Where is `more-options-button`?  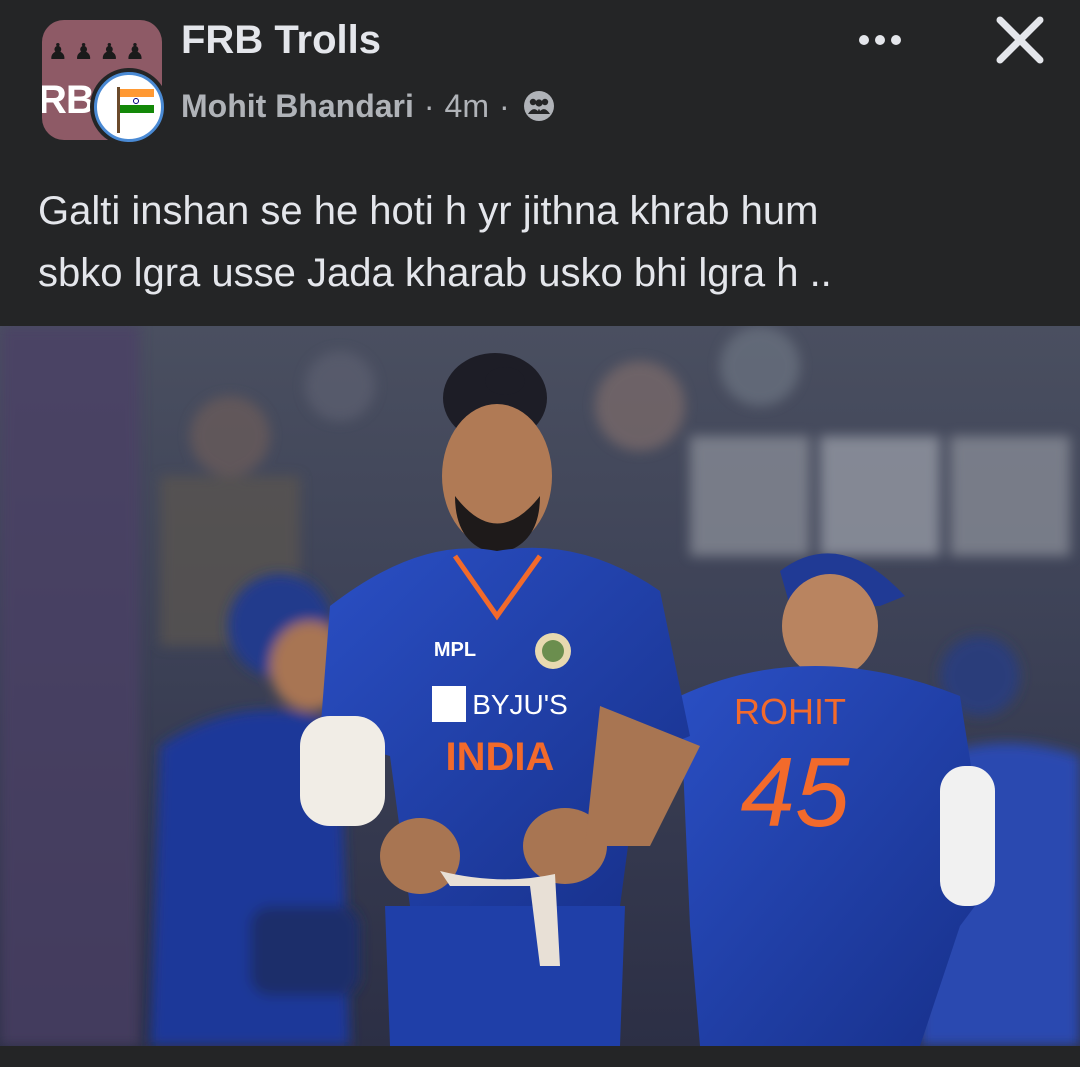
more-options-button is located at coordinates (880, 40).